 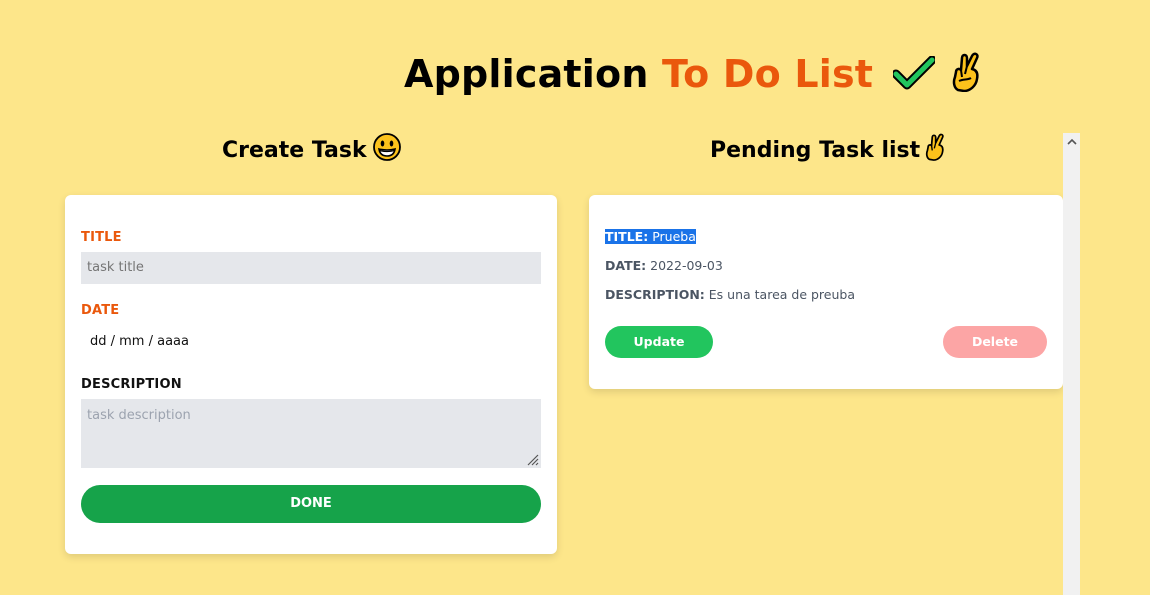 What do you see at coordinates (311, 504) in the screenshot?
I see `done-button: DONE` at bounding box center [311, 504].